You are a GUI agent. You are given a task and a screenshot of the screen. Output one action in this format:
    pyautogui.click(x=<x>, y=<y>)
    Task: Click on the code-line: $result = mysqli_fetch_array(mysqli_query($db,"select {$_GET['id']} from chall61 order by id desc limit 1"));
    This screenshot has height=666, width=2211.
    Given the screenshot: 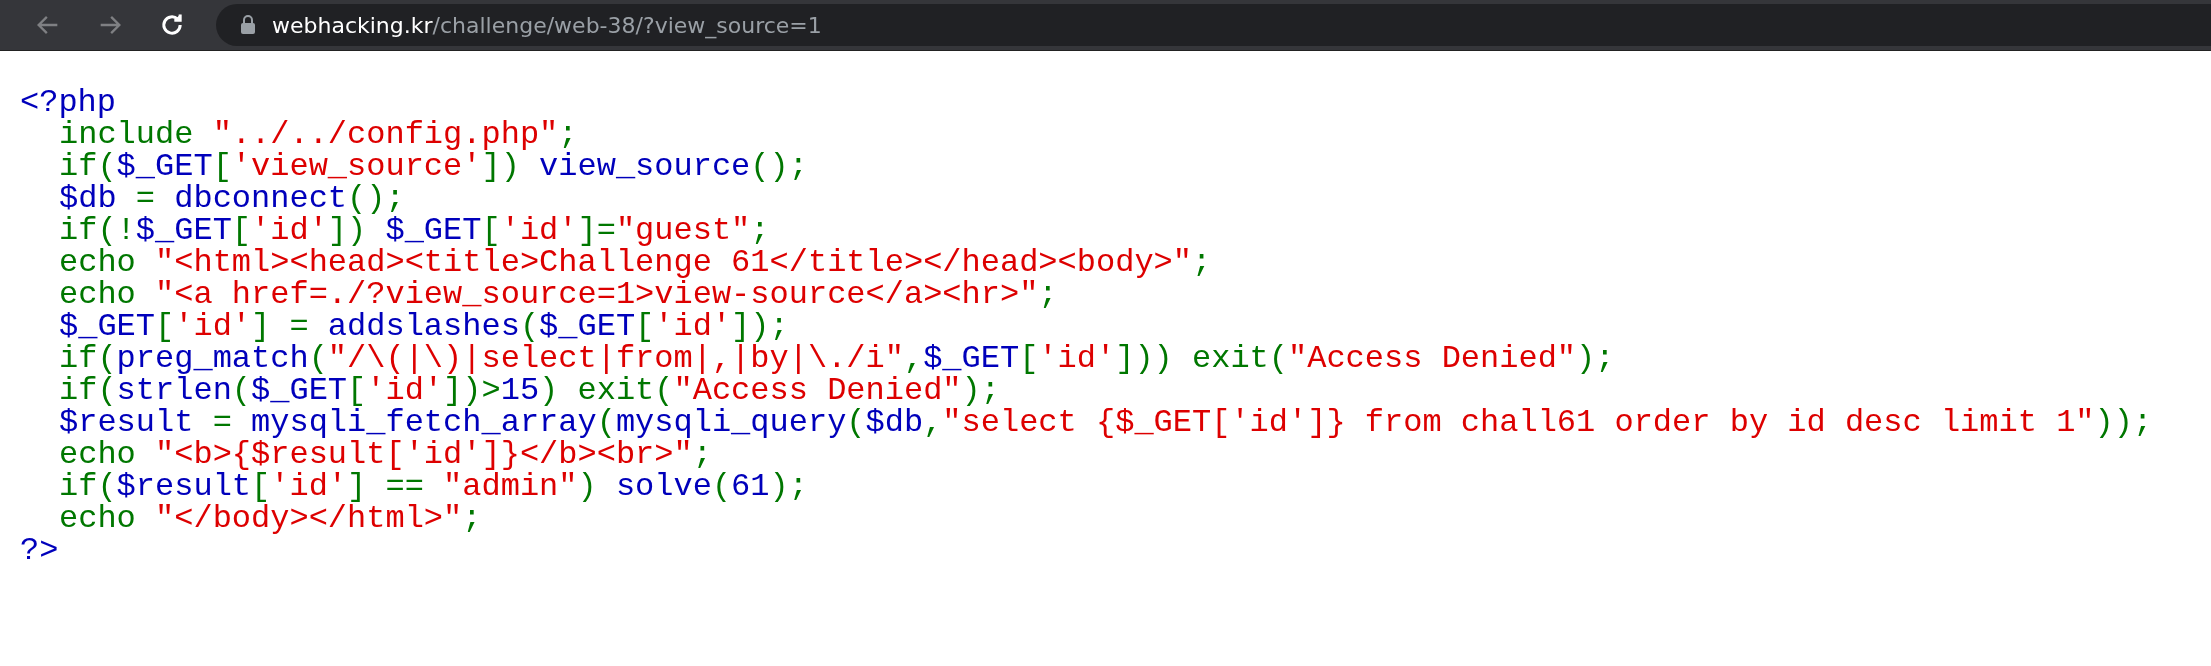 What is the action you would take?
    pyautogui.click(x=1105, y=423)
    